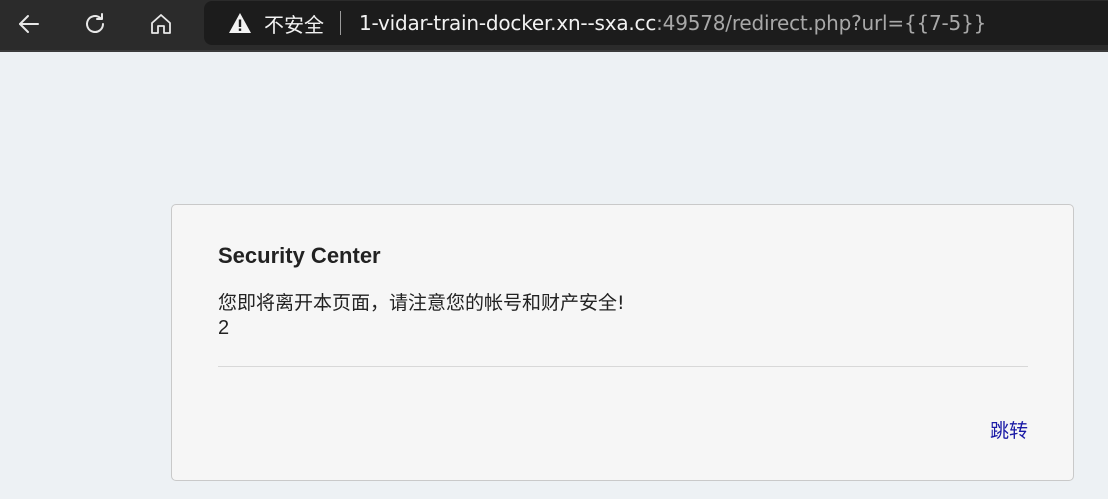 Image resolution: width=1108 pixels, height=499 pixels. I want to click on home-icon, so click(161, 24).